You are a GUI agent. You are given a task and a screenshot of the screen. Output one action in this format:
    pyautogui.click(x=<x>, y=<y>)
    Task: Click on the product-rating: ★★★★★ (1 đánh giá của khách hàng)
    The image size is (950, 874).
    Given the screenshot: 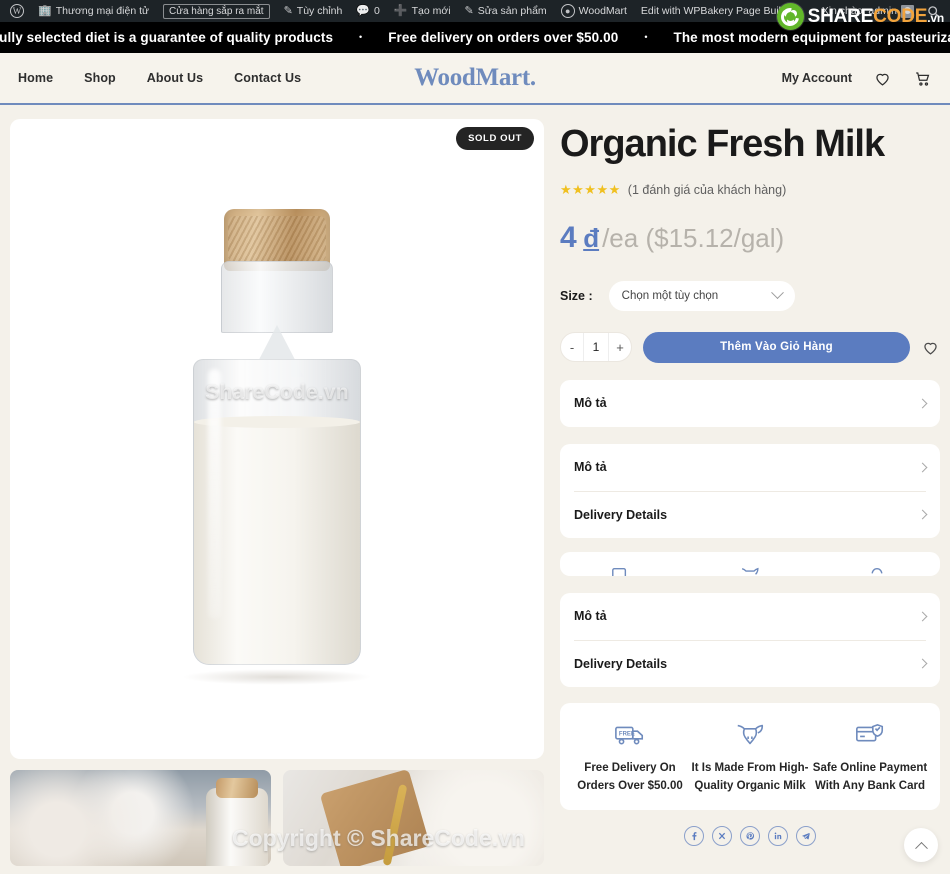 What is the action you would take?
    pyautogui.click(x=750, y=190)
    